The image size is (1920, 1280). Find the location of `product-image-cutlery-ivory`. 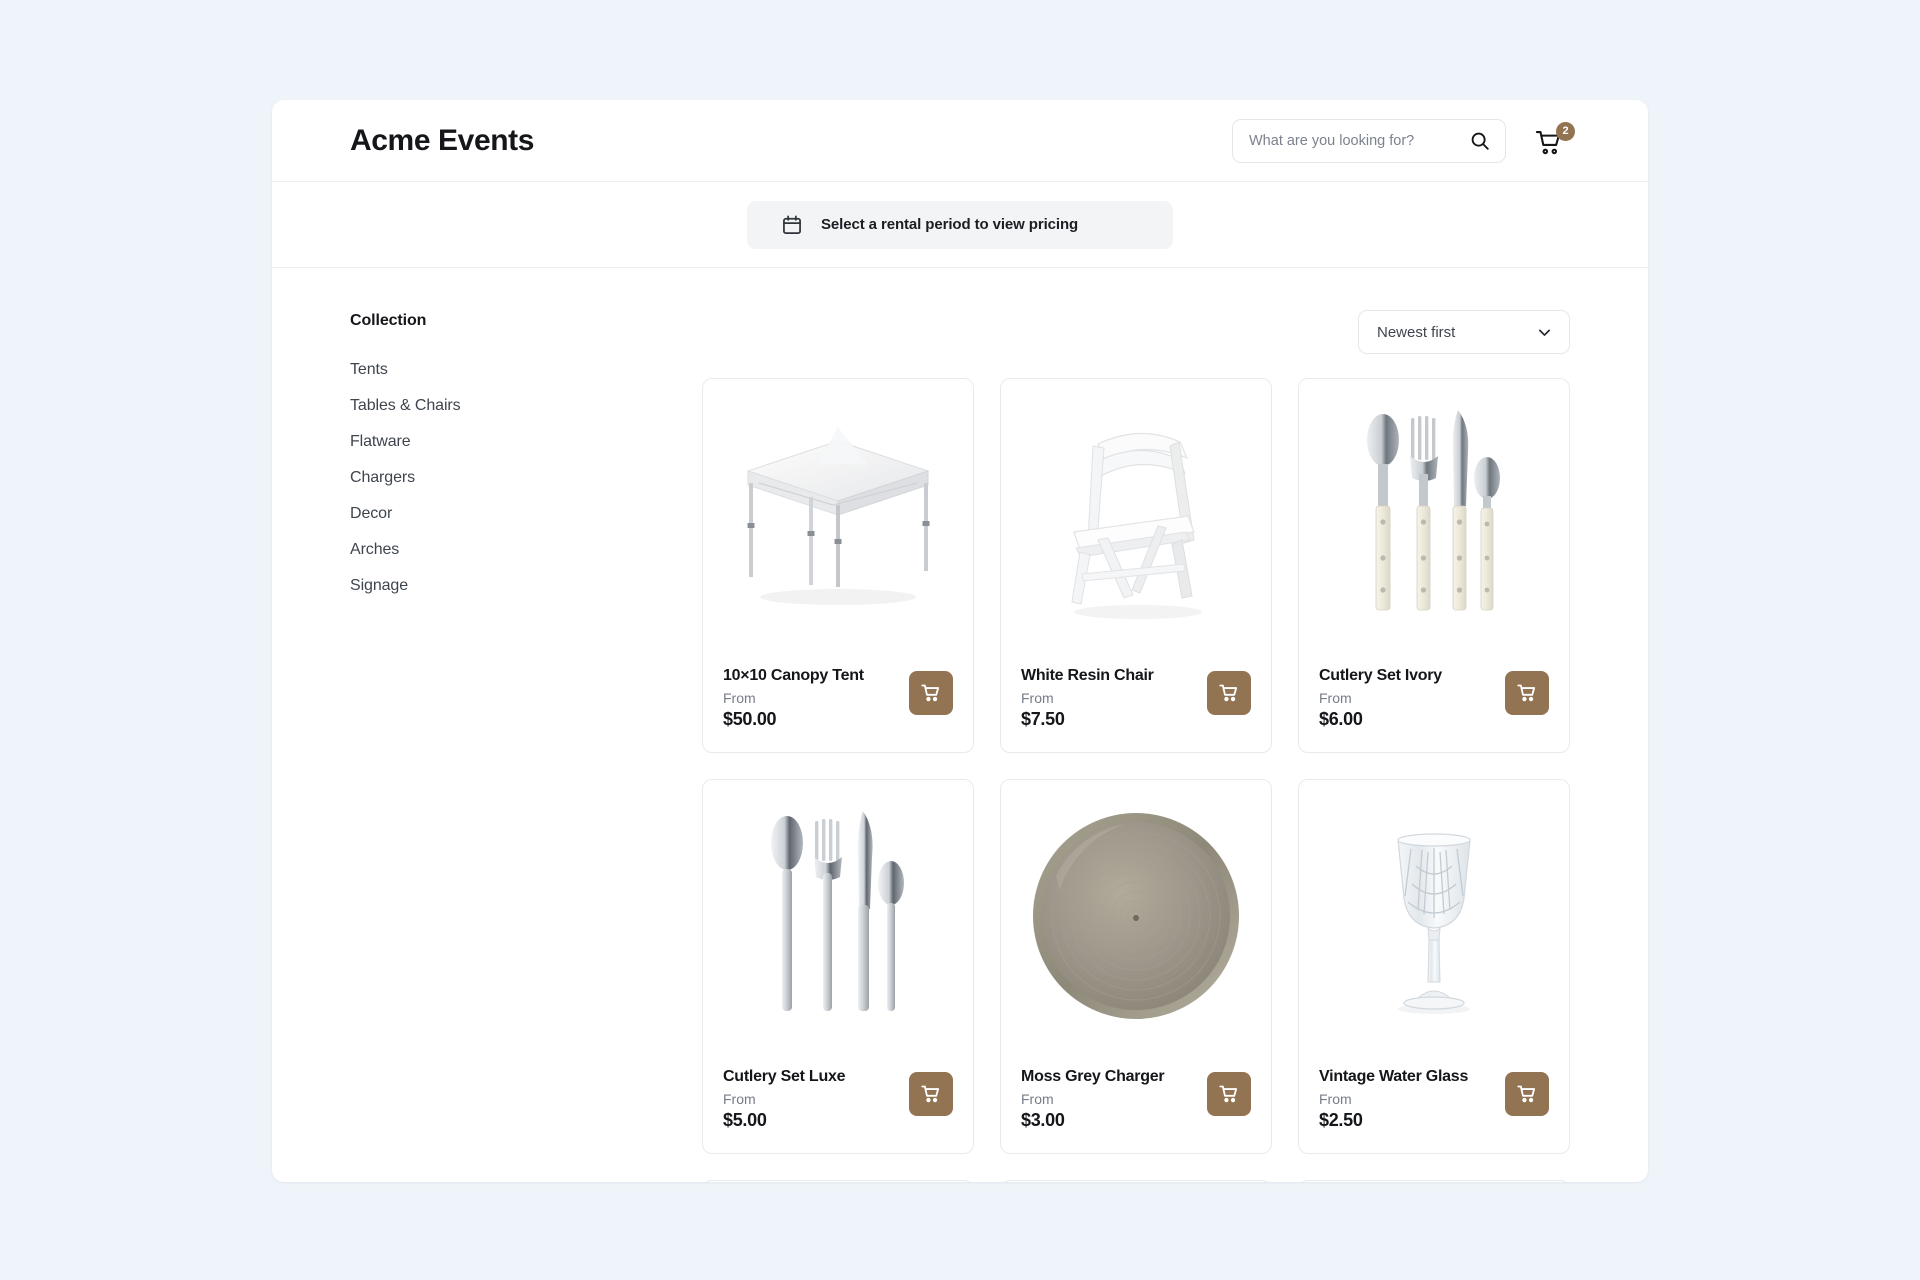

product-image-cutlery-ivory is located at coordinates (1434, 515).